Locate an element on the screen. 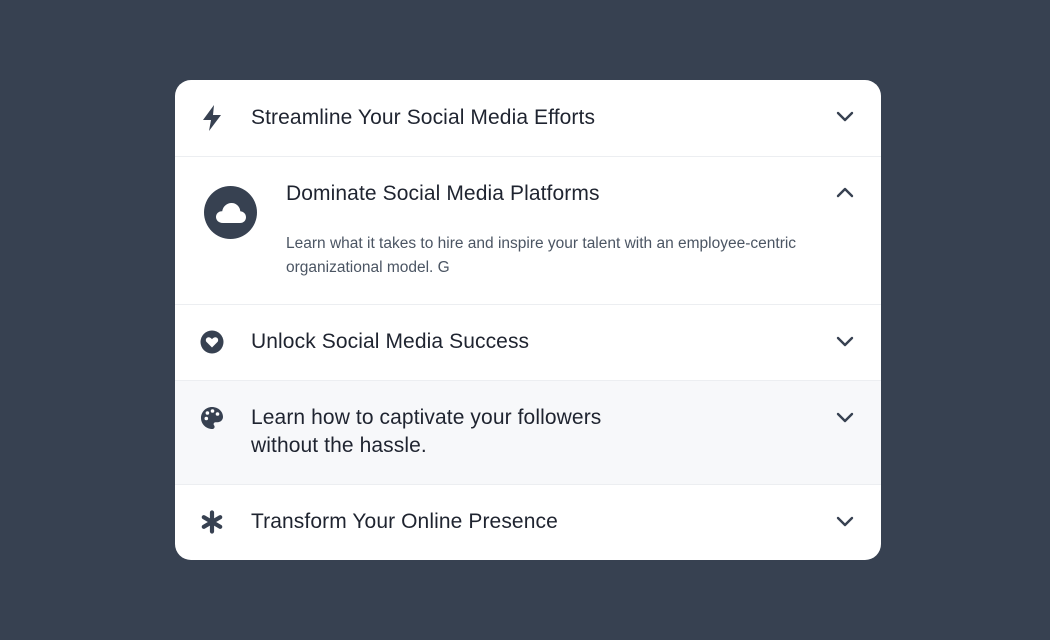  cloud-icon is located at coordinates (230, 212).